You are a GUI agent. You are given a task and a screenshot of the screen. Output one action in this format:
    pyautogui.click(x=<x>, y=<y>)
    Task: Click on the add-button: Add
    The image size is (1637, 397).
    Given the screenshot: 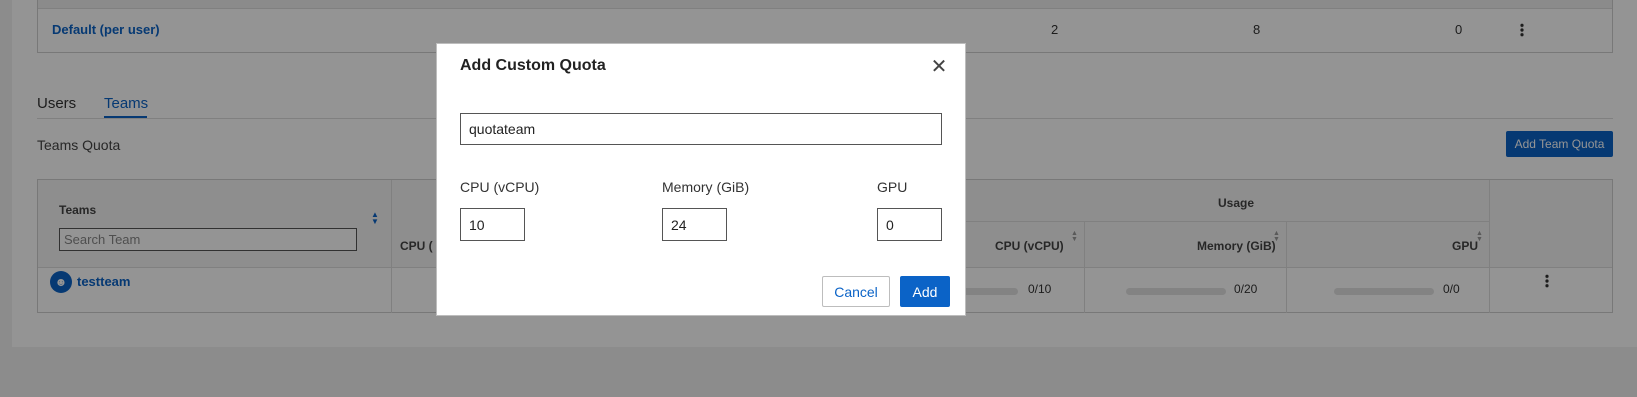 What is the action you would take?
    pyautogui.click(x=925, y=291)
    